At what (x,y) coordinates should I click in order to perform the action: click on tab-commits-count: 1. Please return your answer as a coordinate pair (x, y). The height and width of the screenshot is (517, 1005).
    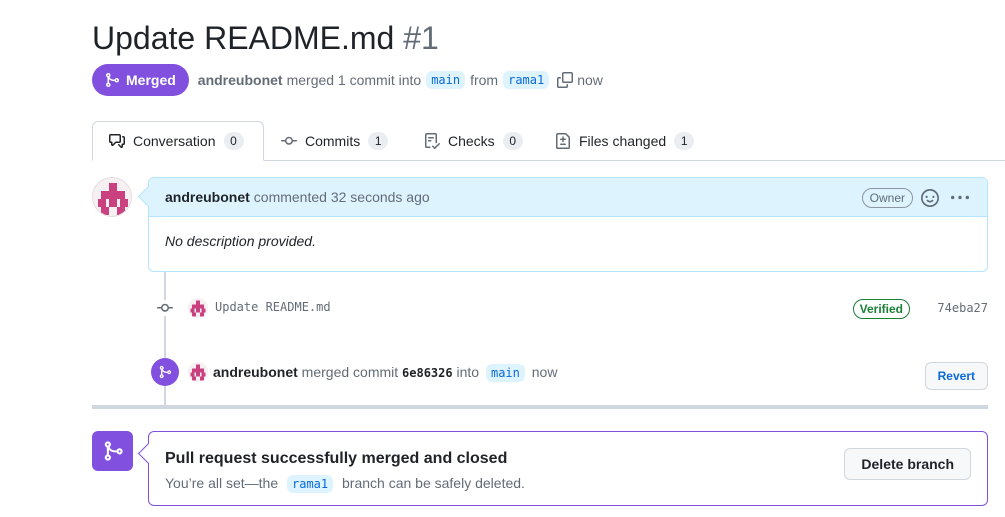
    Looking at the image, I should click on (378, 141).